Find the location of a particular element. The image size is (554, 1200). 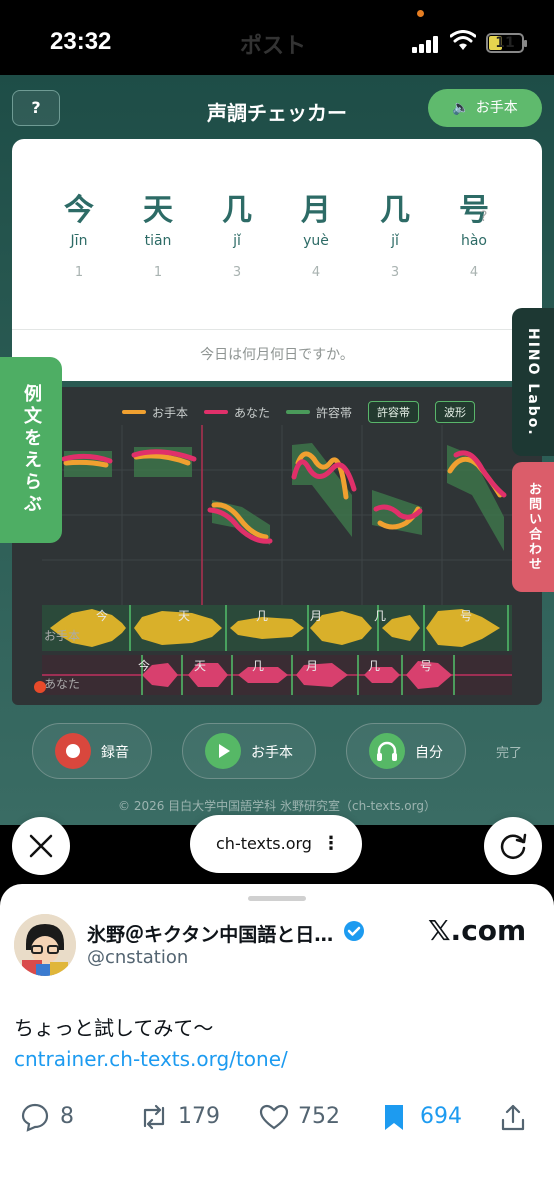

close-icon is located at coordinates (41, 846).